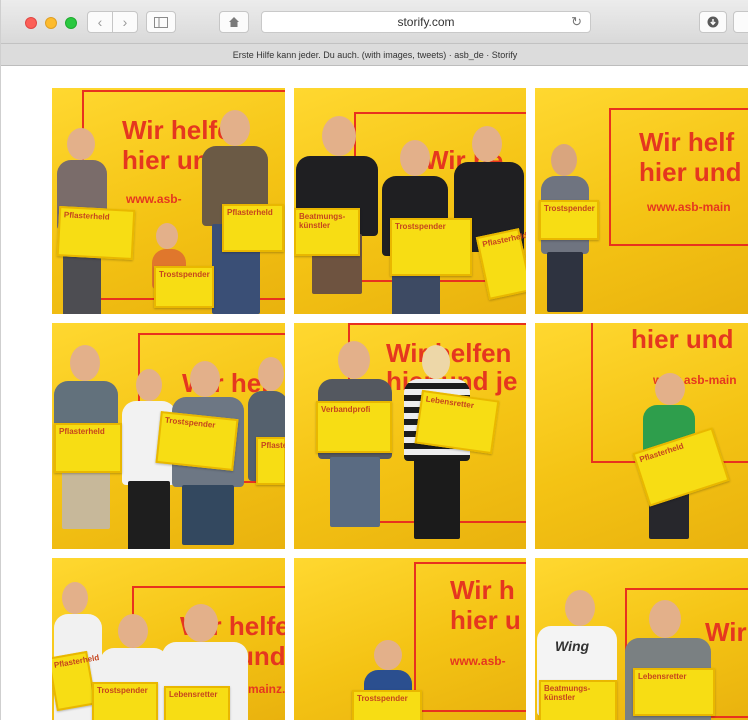 Image resolution: width=748 pixels, height=720 pixels. I want to click on photo-tile: hier und www.asb-main Pflasterheld, so click(641, 436).